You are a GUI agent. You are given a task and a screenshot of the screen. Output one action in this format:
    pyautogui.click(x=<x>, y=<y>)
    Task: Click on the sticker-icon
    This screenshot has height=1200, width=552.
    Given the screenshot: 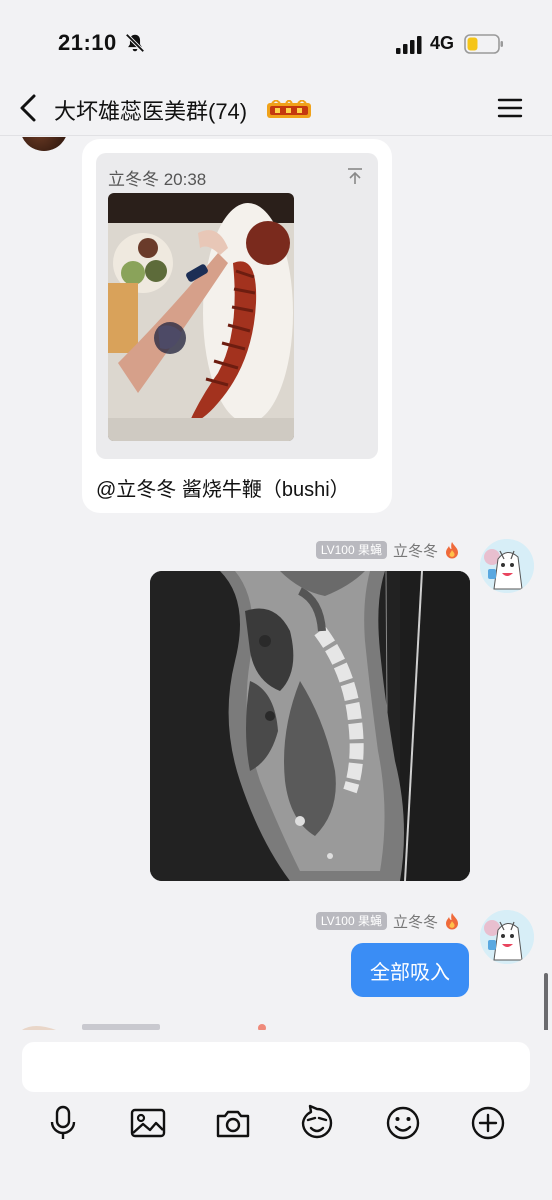 What is the action you would take?
    pyautogui.click(x=317, y=1123)
    